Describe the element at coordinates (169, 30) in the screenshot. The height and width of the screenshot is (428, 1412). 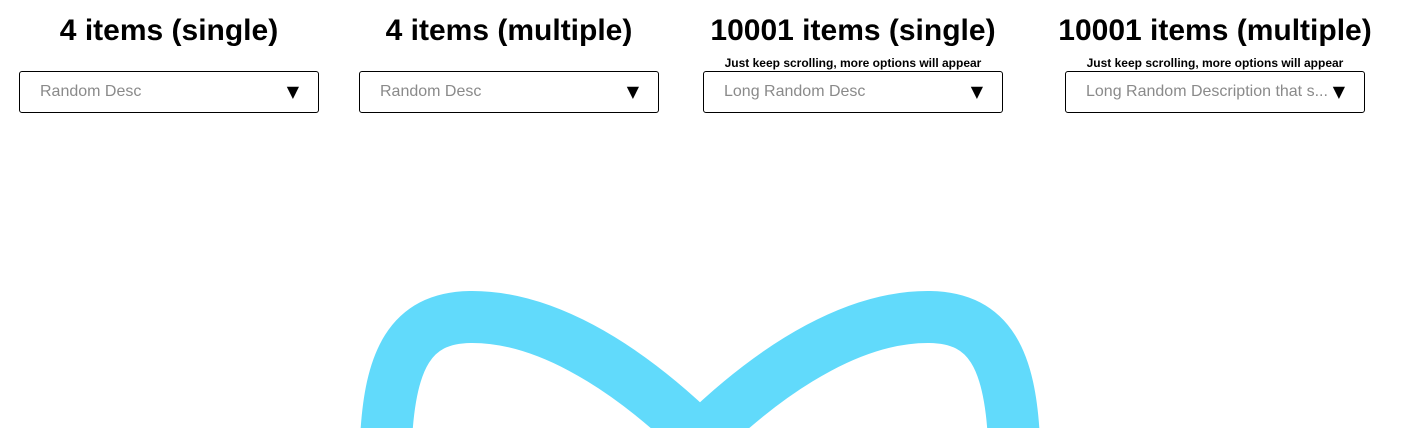
I see `column-title: 4 items (single)` at that location.